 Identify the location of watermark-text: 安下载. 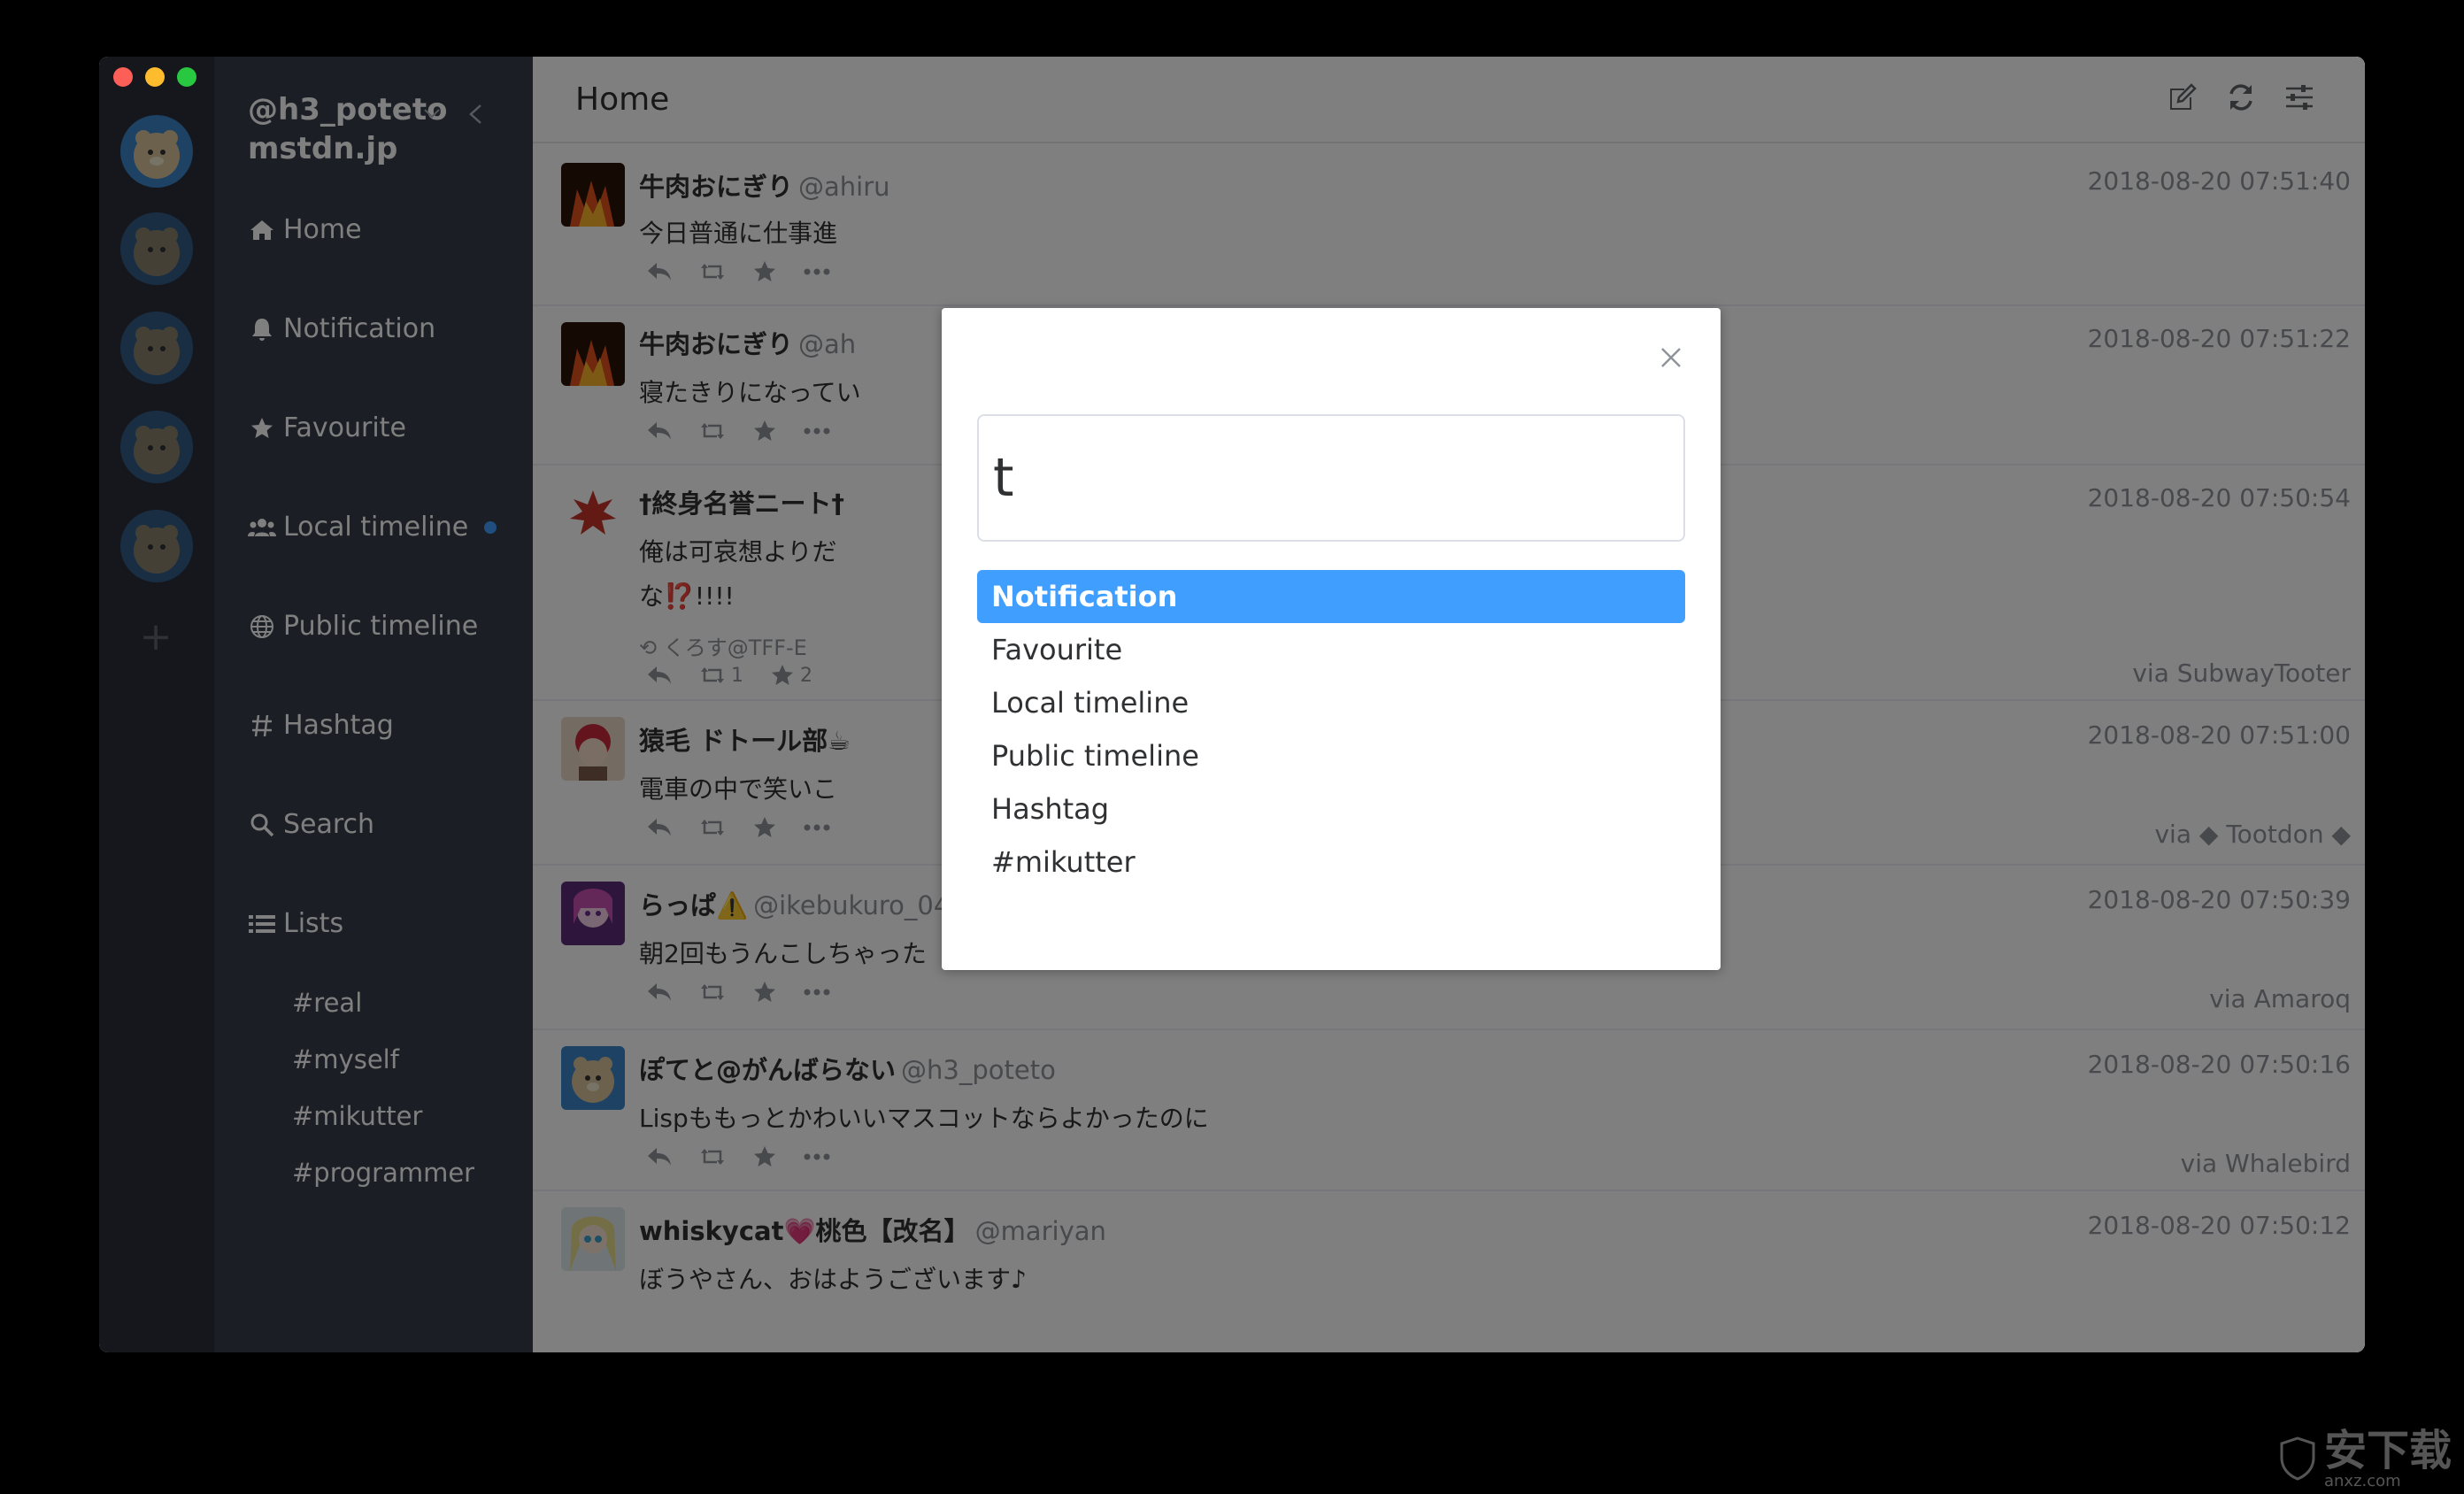
(2387, 1451).